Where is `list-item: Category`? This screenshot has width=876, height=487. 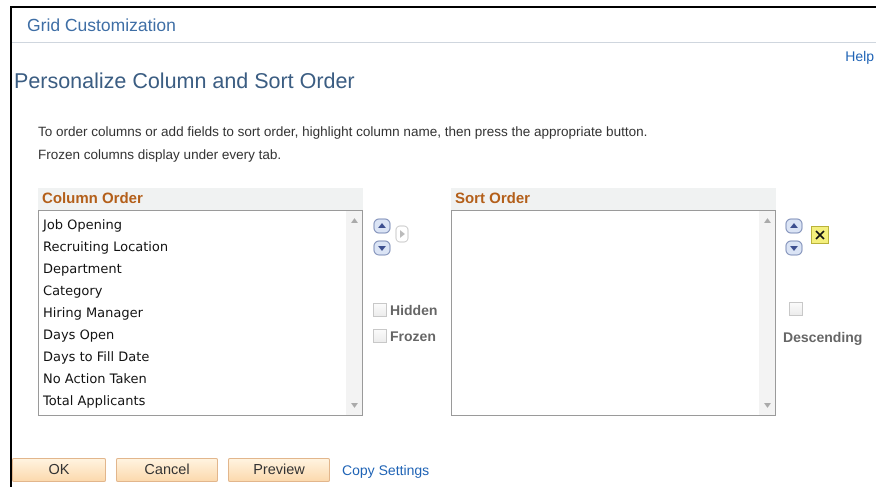 list-item: Category is located at coordinates (194, 292).